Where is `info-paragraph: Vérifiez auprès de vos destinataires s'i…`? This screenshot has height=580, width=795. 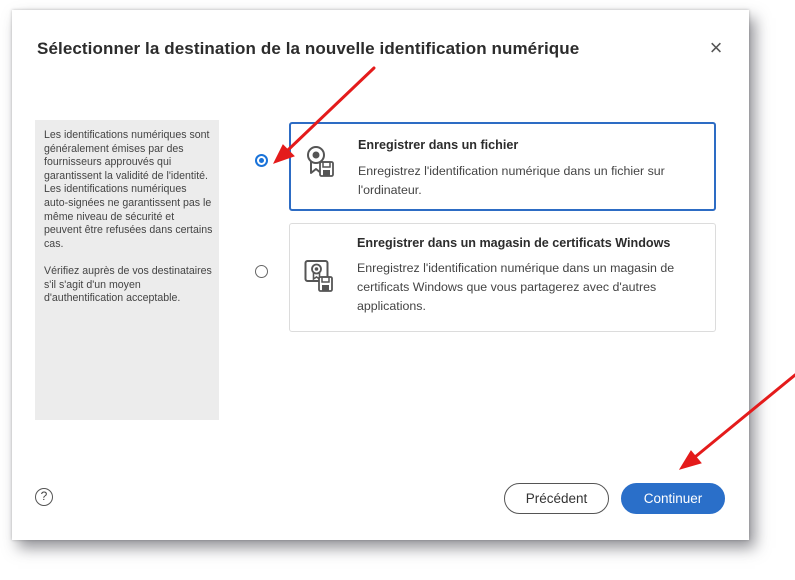
info-paragraph: Vérifiez auprès de vos destinataires s'i… is located at coordinates (128, 284).